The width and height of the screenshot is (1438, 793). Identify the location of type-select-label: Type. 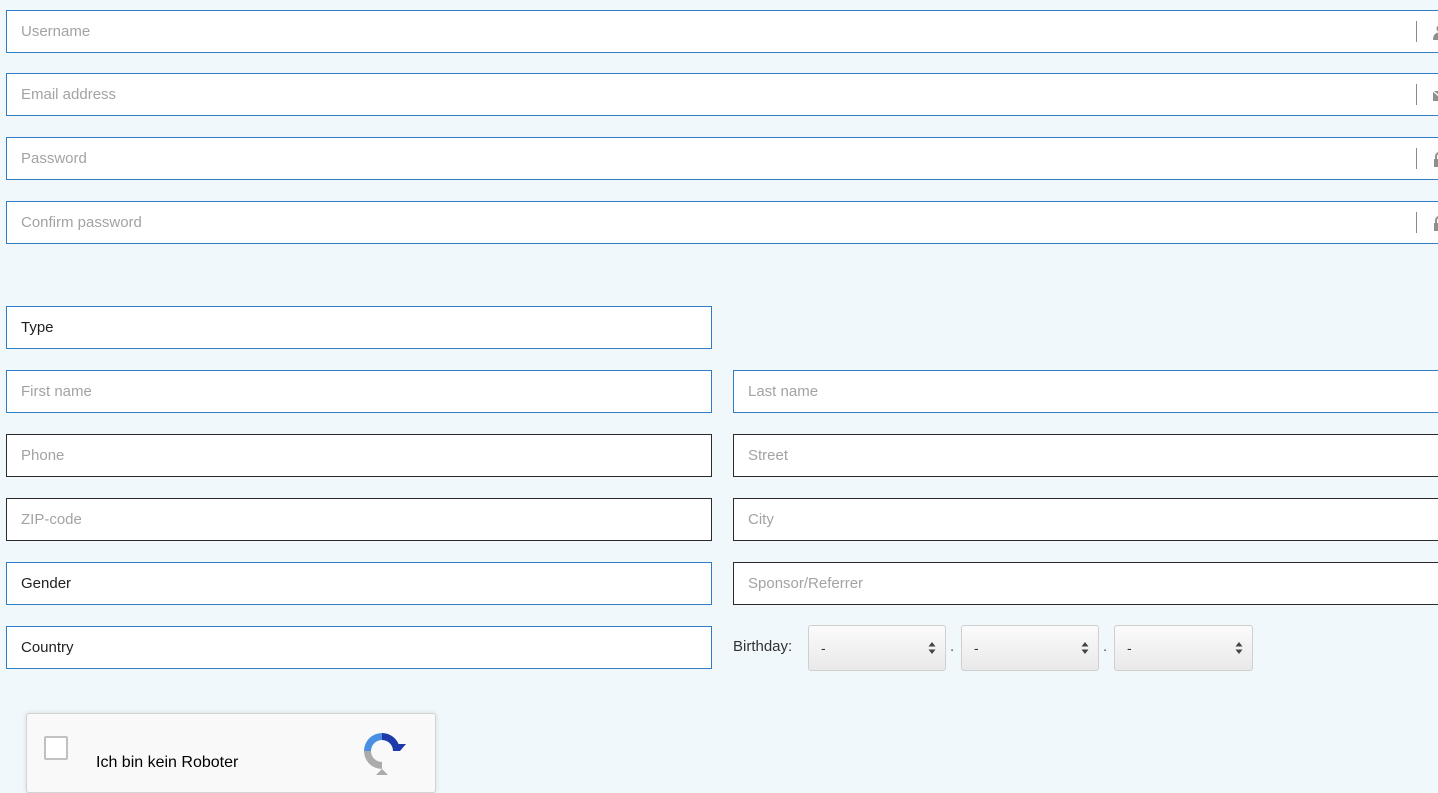
(37, 327).